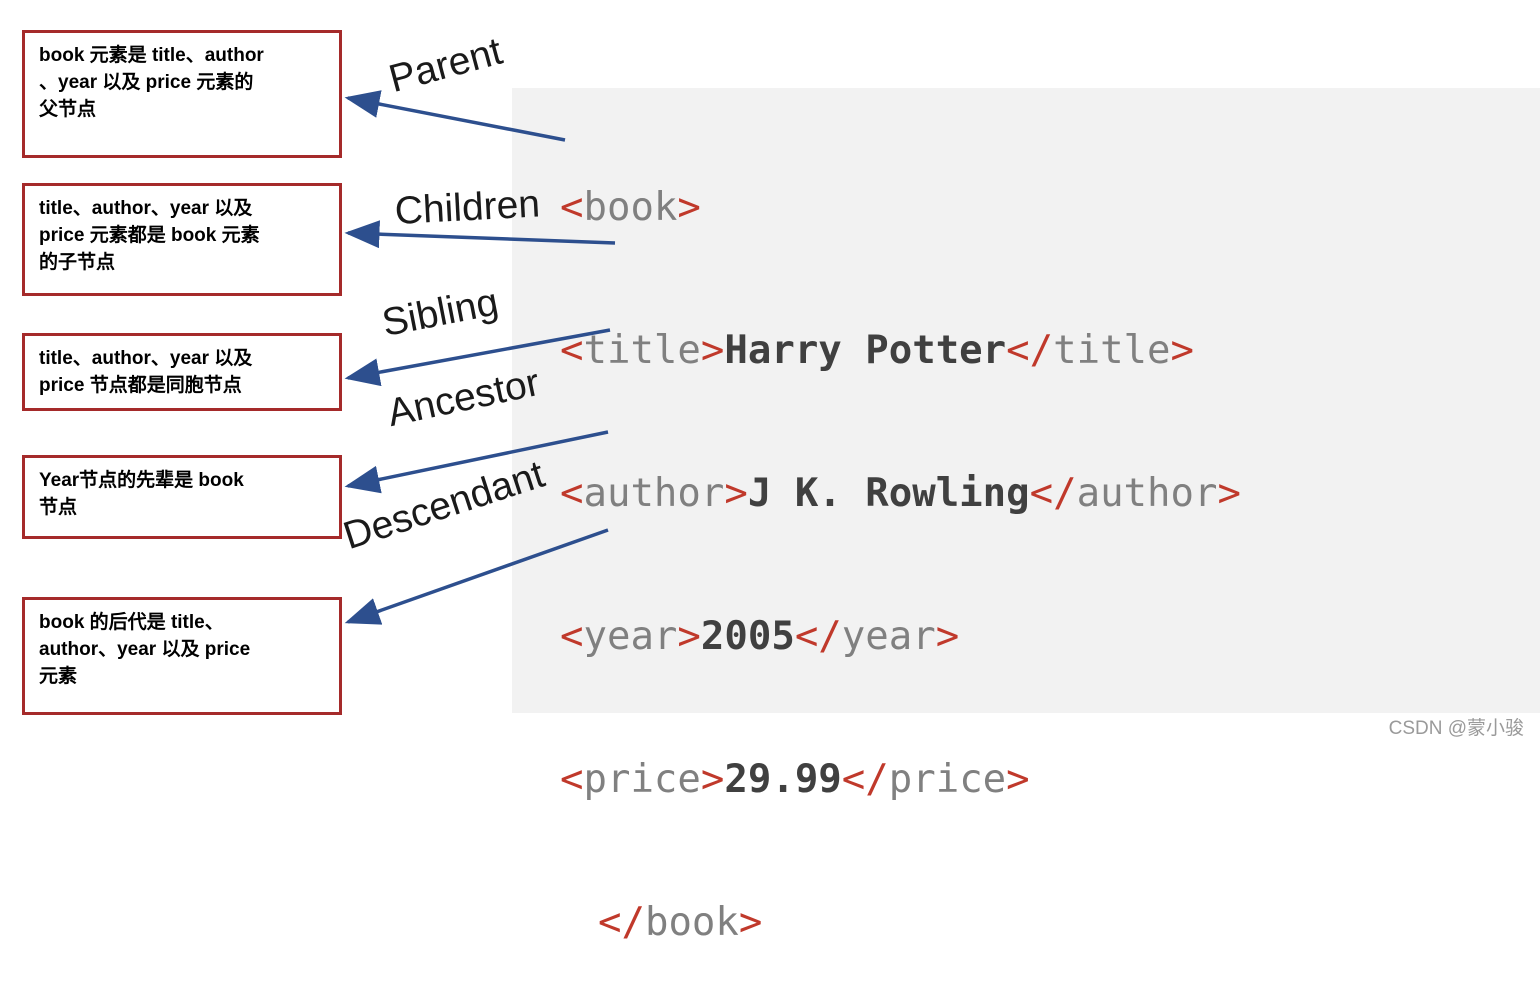 The image size is (1540, 1007). I want to click on watermark: CSDN @蒙小骏, so click(1456, 728).